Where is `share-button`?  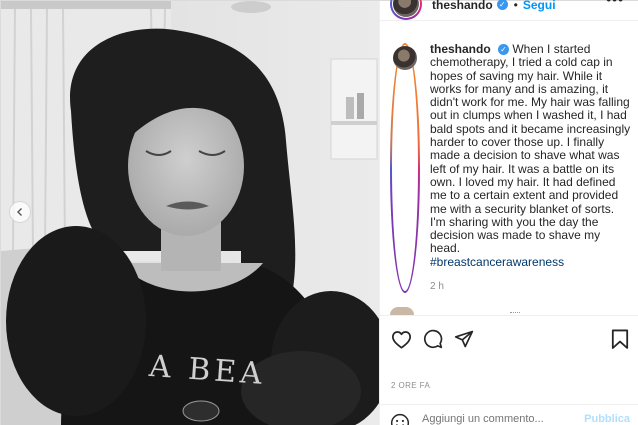
share-button is located at coordinates (464, 339).